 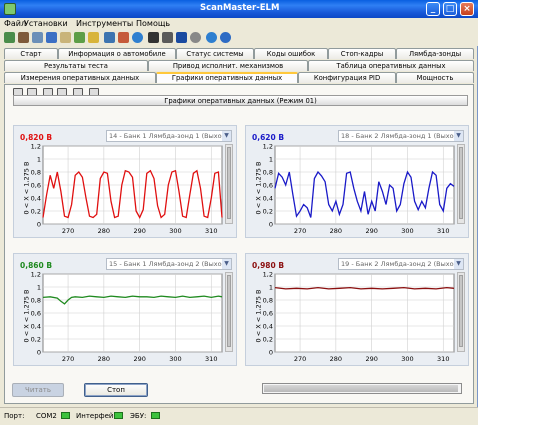 What do you see at coordinates (31, 53) in the screenshot?
I see `tab-start: Старт` at bounding box center [31, 53].